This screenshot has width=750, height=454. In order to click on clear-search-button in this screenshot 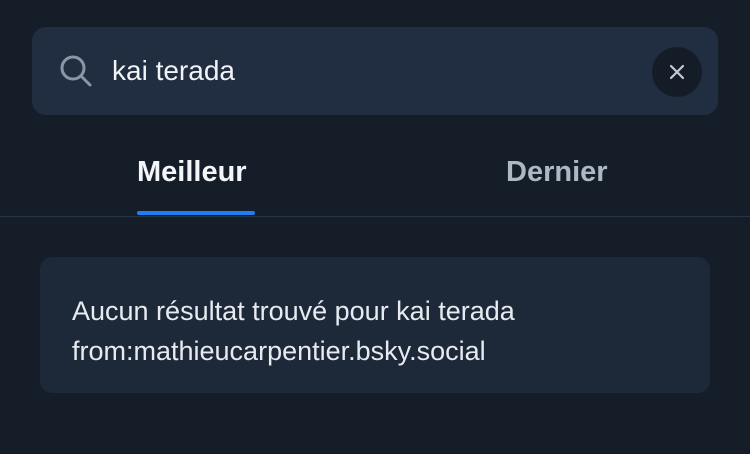, I will do `click(677, 72)`.